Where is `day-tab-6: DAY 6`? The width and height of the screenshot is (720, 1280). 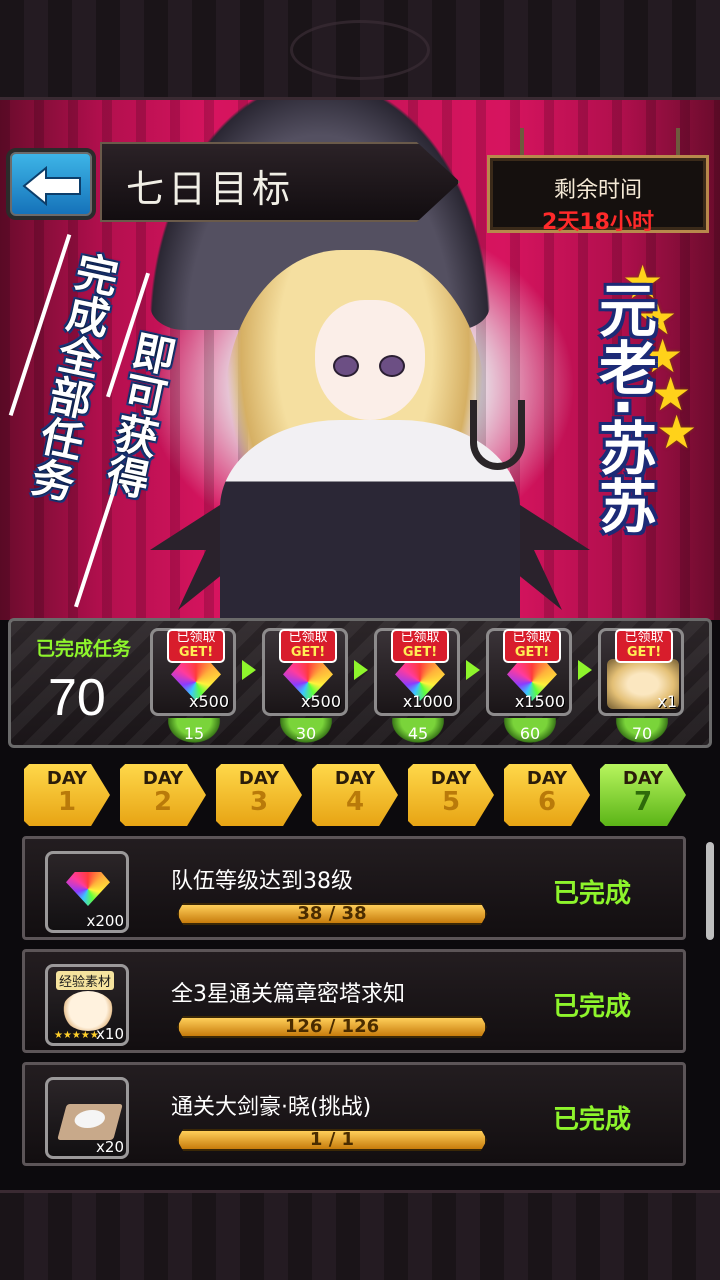
day-tab-6: DAY 6 is located at coordinates (547, 795).